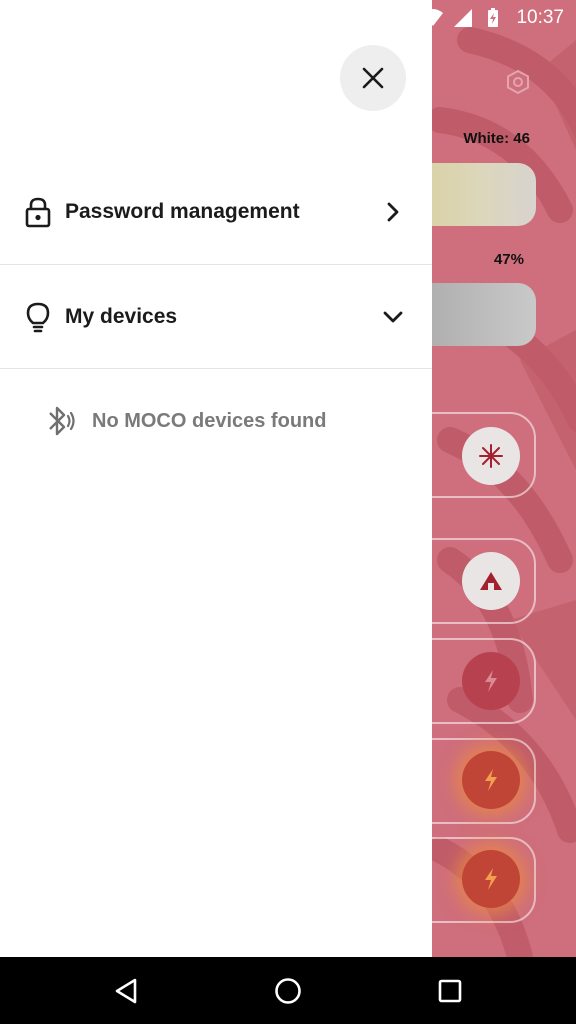 This screenshot has width=576, height=1024. I want to click on menu-item-password-management: Password management, so click(216, 212).